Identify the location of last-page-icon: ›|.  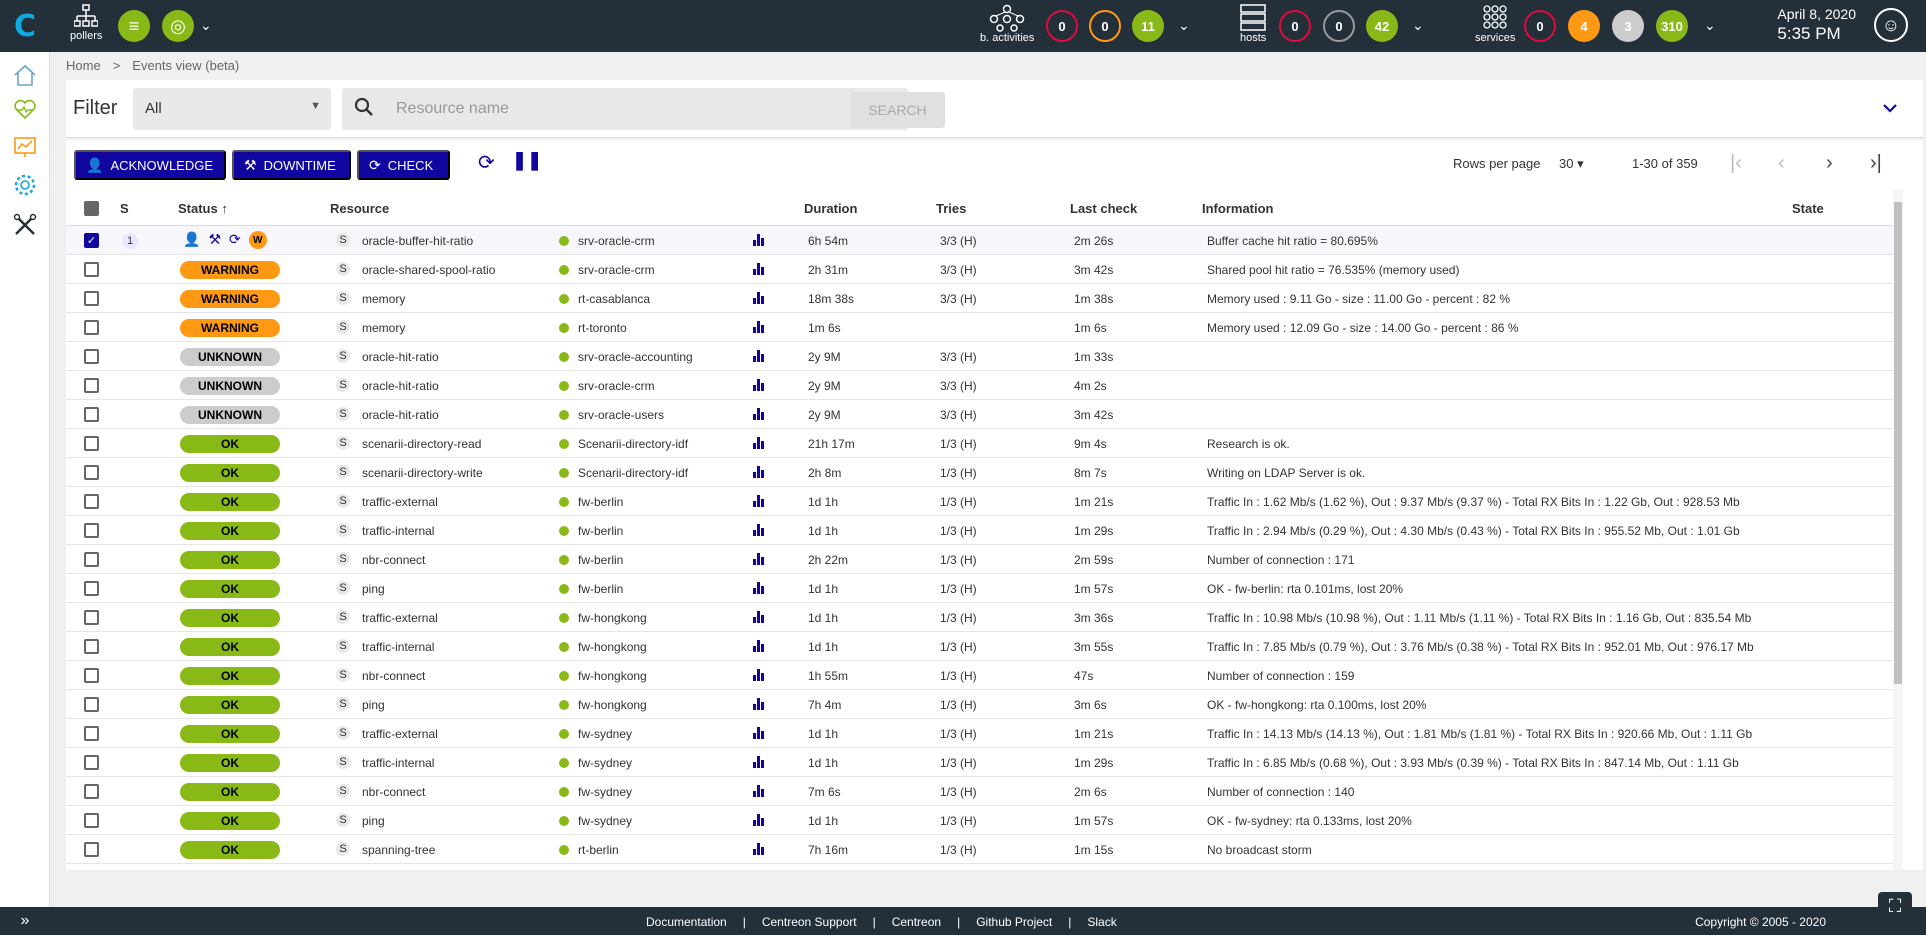
(1876, 163).